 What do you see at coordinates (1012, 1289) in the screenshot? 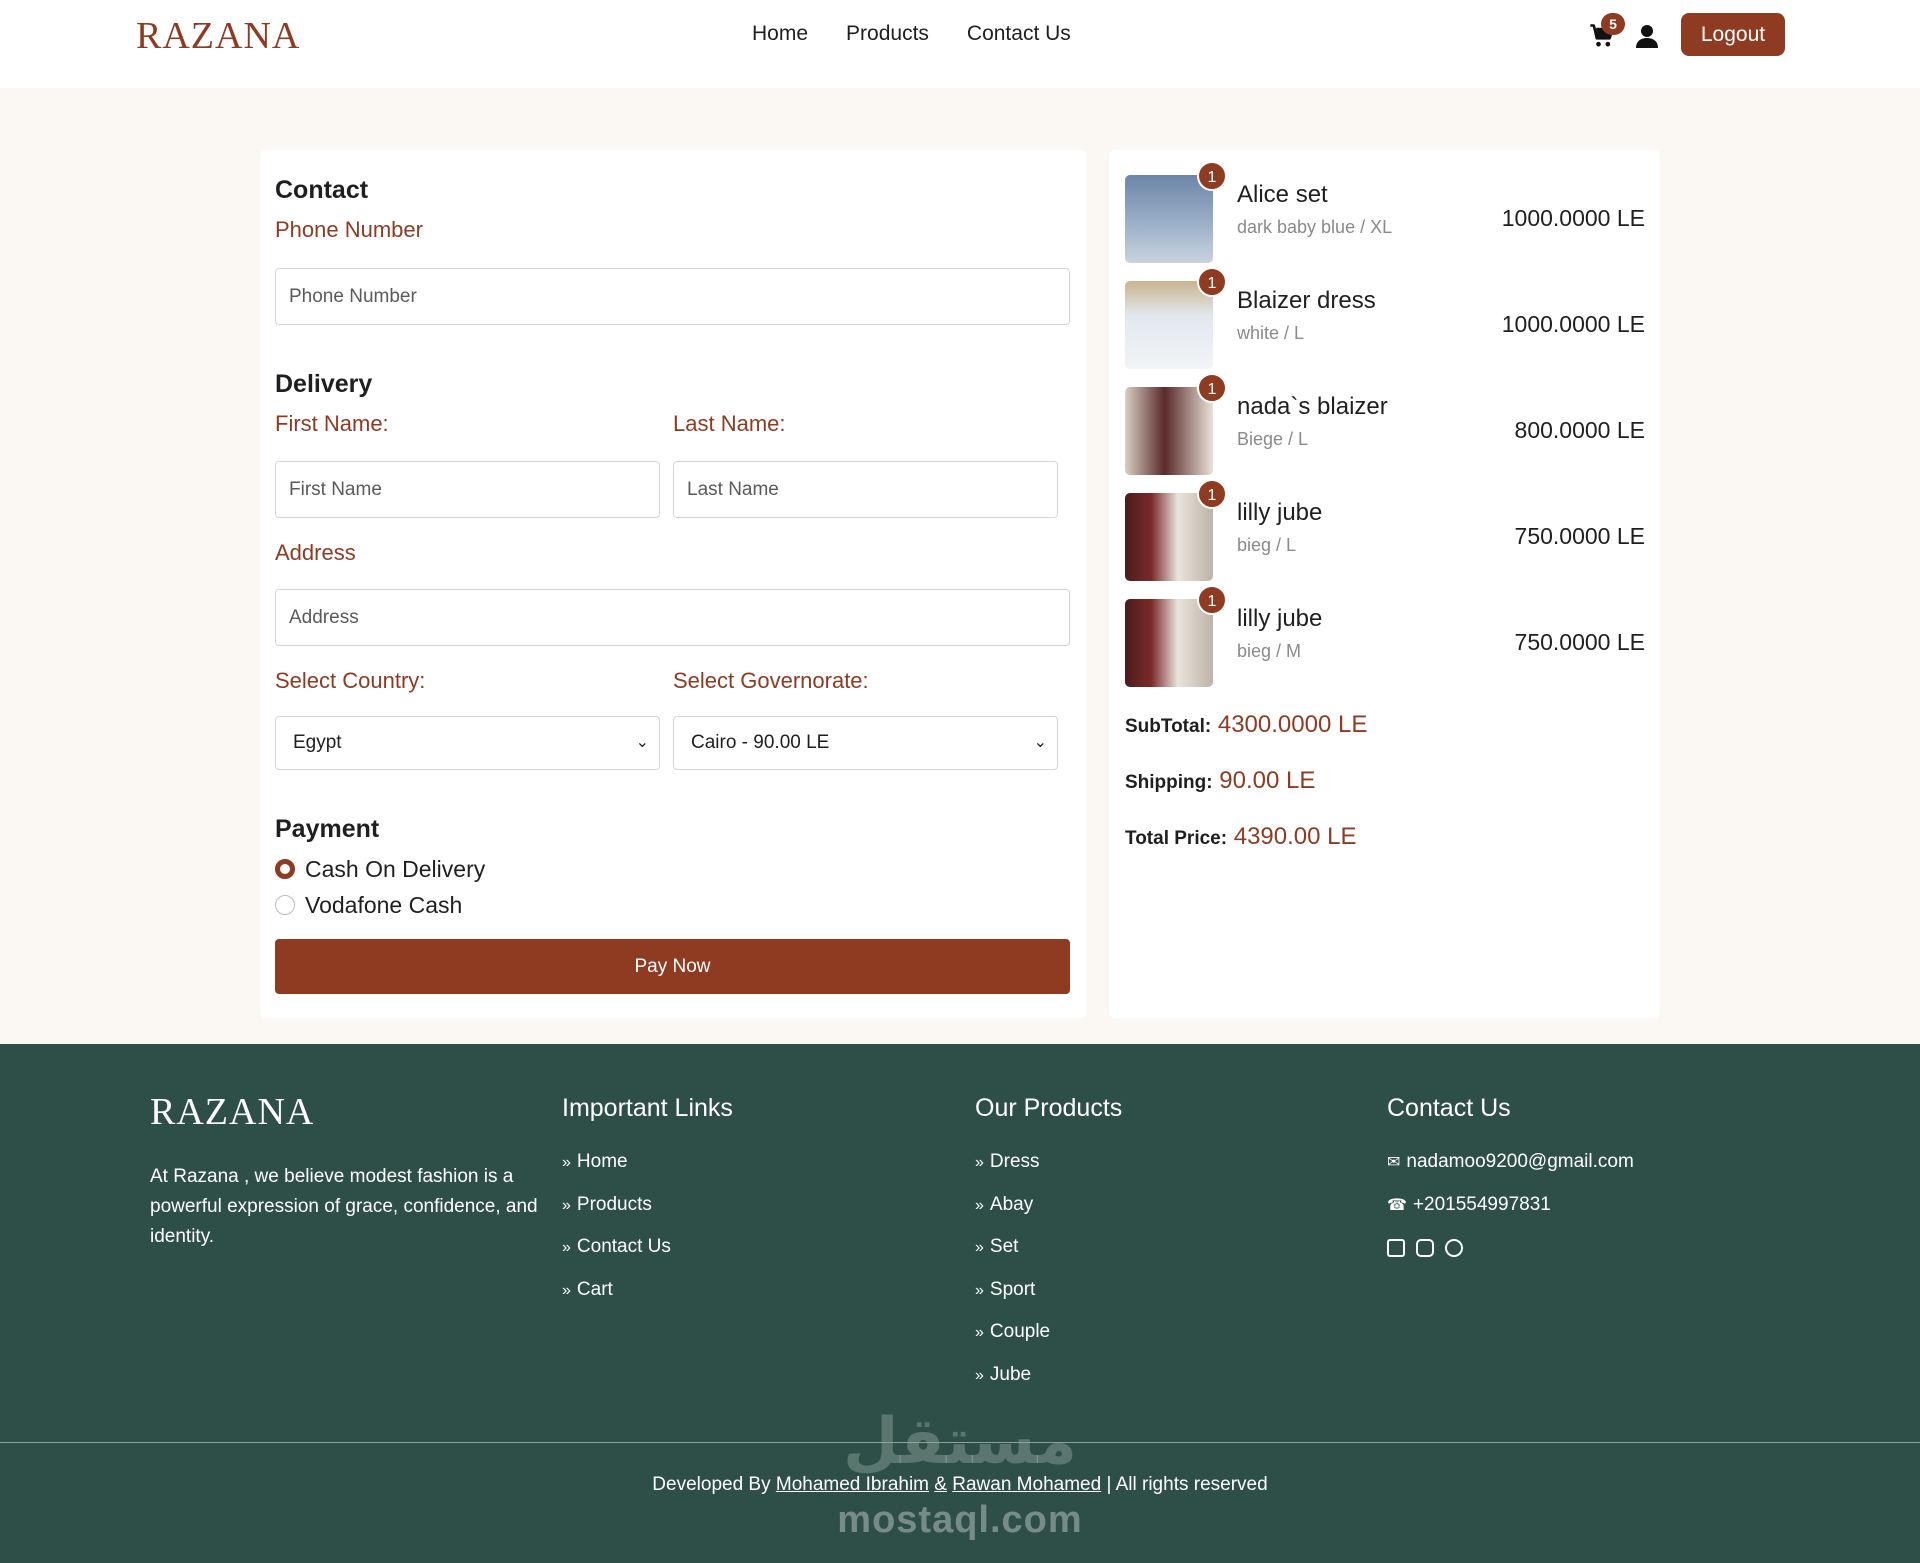
I see `footer-product-label: Sport` at bounding box center [1012, 1289].